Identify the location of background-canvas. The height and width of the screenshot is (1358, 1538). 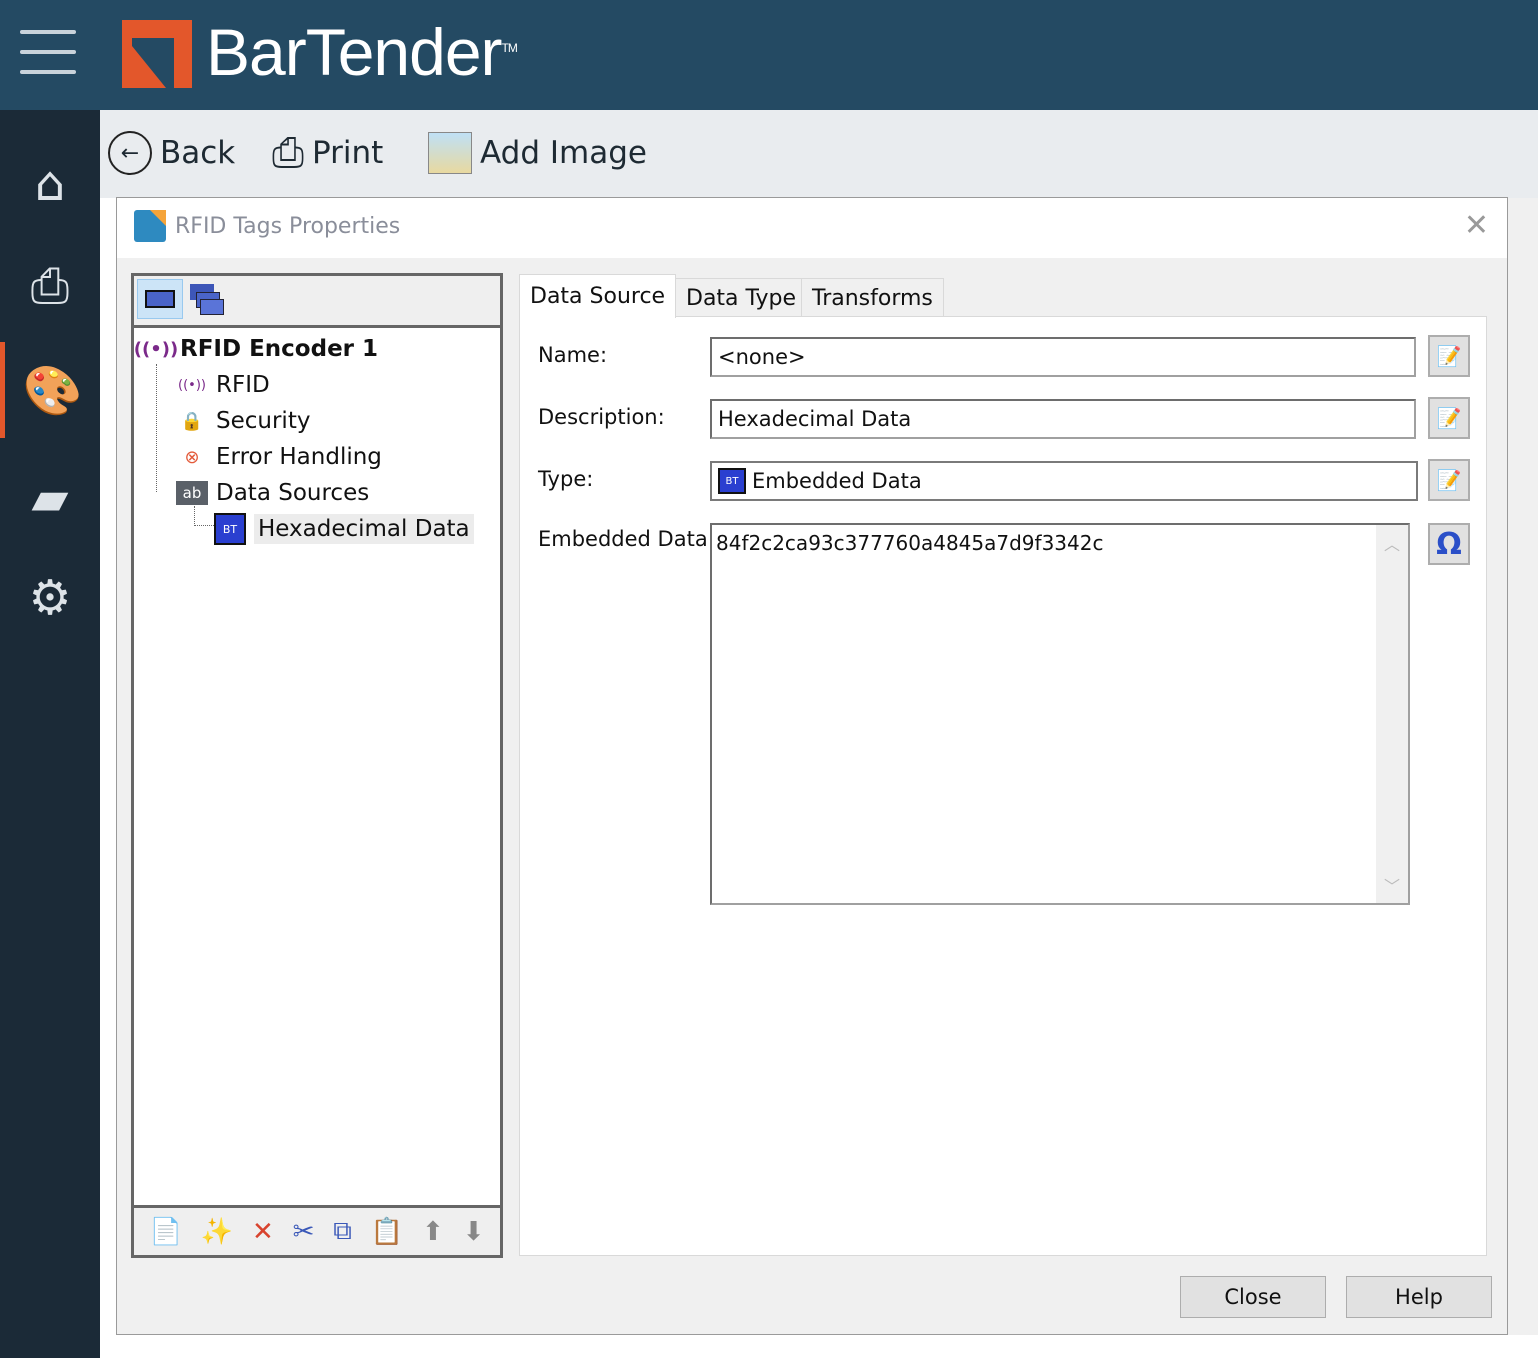
(1523, 778).